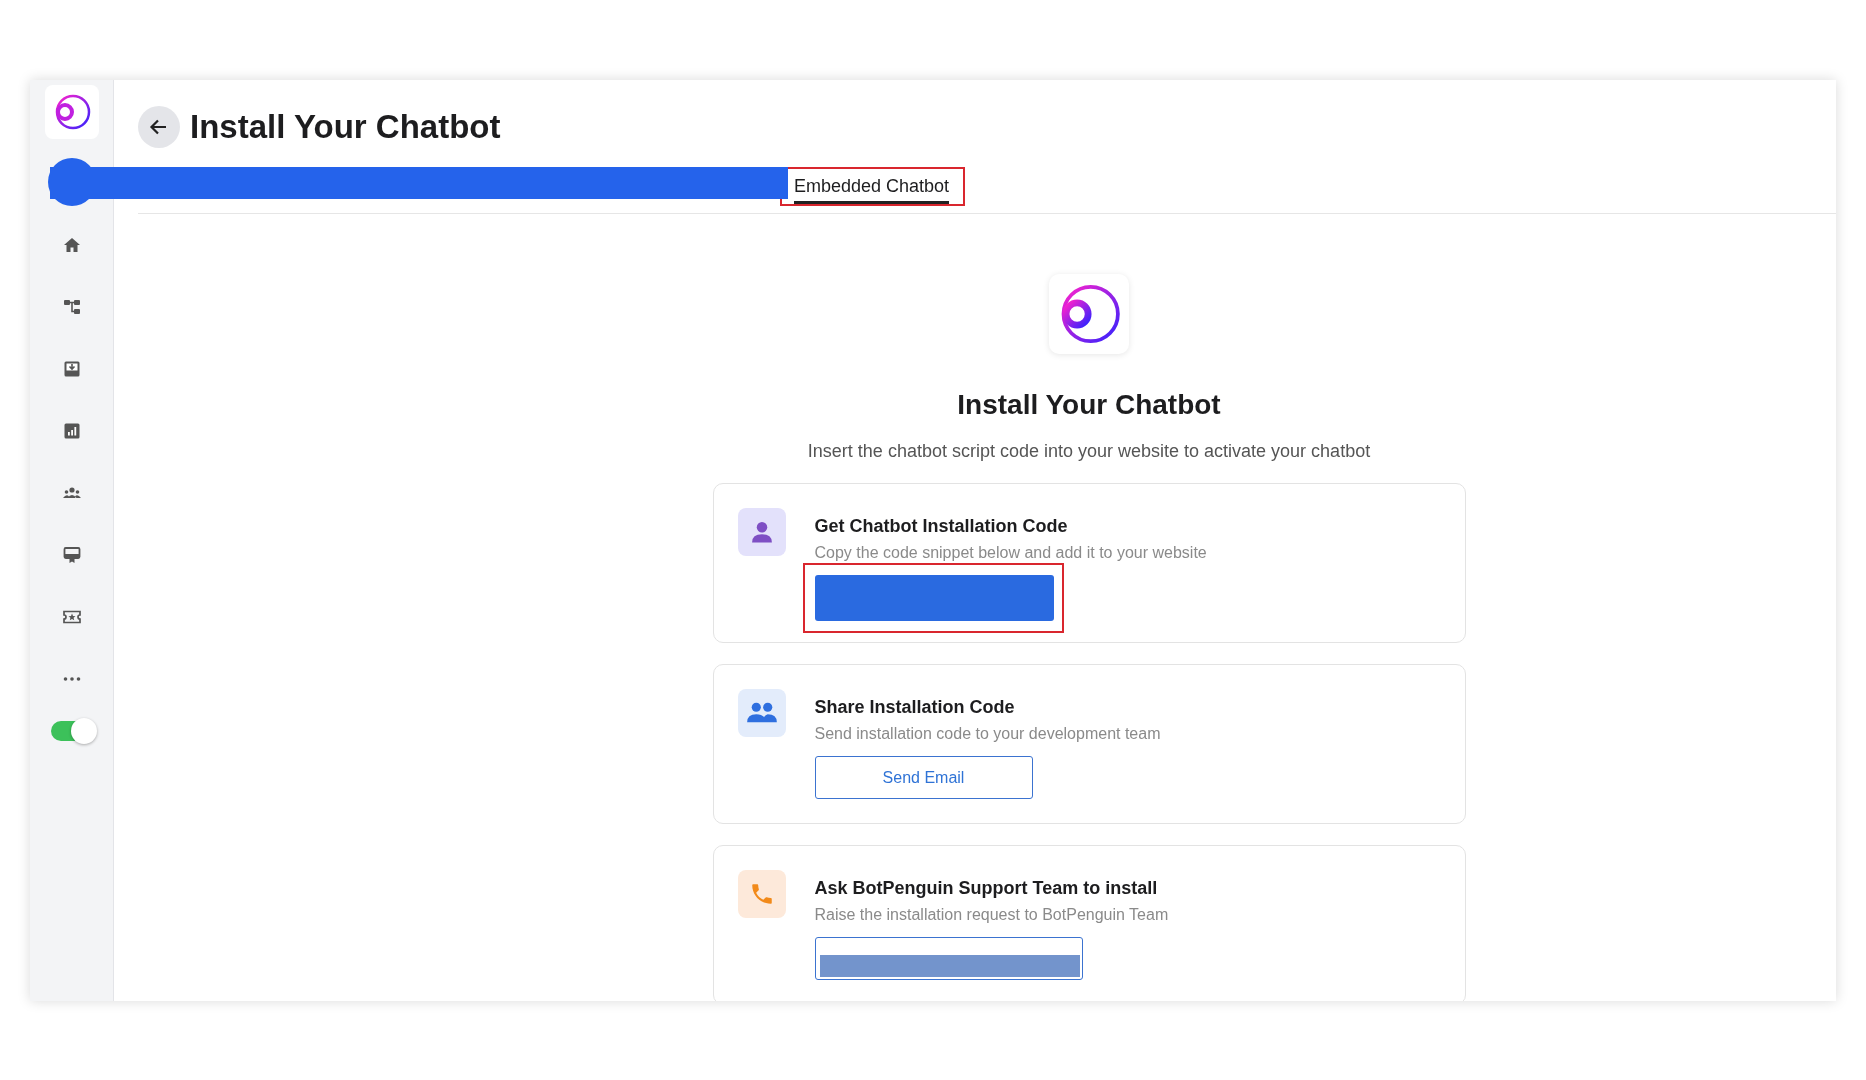 The image size is (1866, 1080). Describe the element at coordinates (948, 958) in the screenshot. I see `redacted-button` at that location.